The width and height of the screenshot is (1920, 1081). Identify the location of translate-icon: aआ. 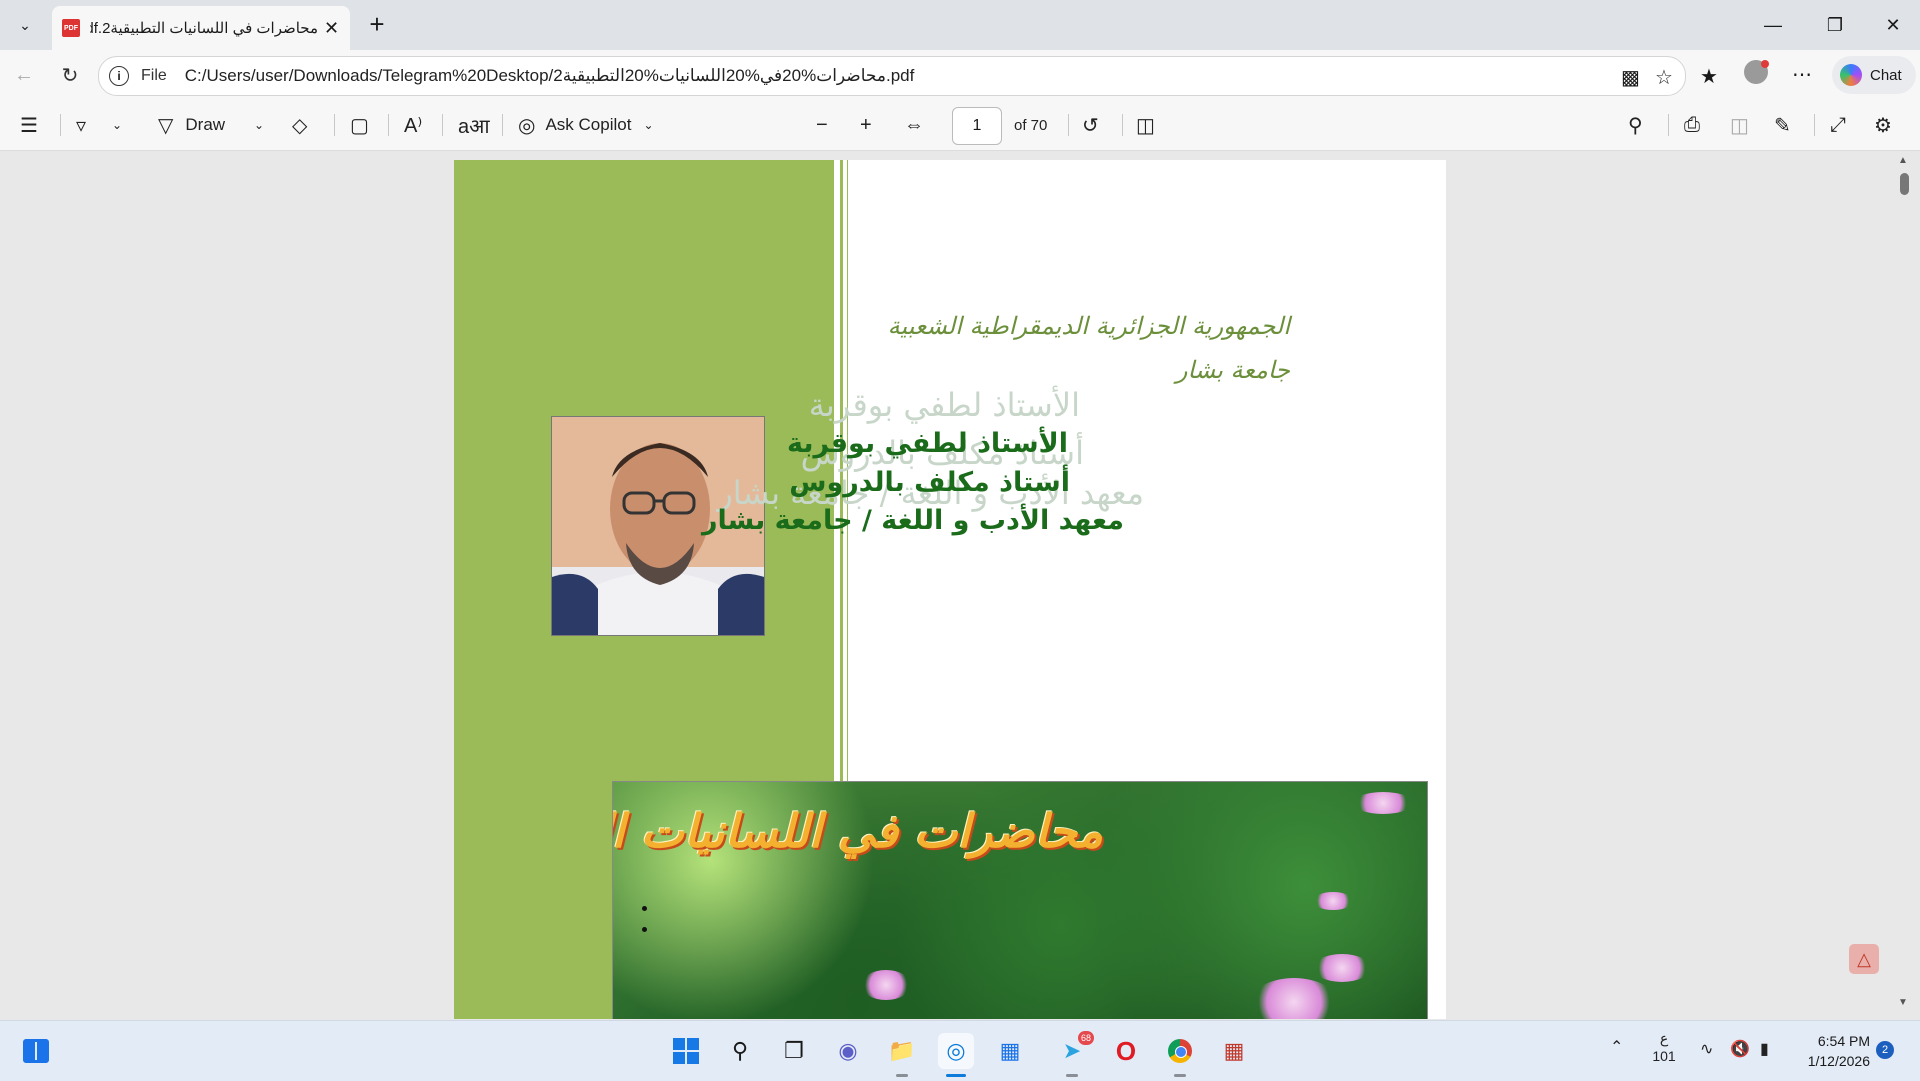
(474, 126).